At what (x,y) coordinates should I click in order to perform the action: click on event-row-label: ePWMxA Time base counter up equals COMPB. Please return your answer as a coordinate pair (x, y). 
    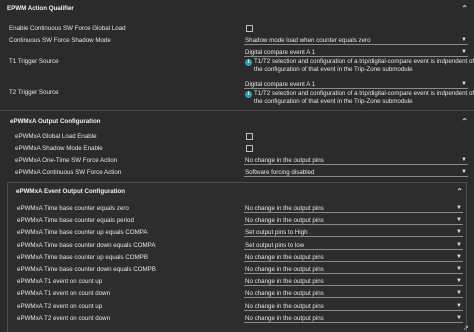
    Looking at the image, I should click on (83, 257).